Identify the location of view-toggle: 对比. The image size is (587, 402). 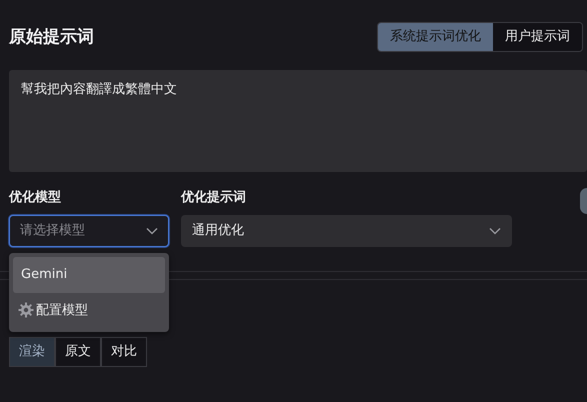
(124, 351).